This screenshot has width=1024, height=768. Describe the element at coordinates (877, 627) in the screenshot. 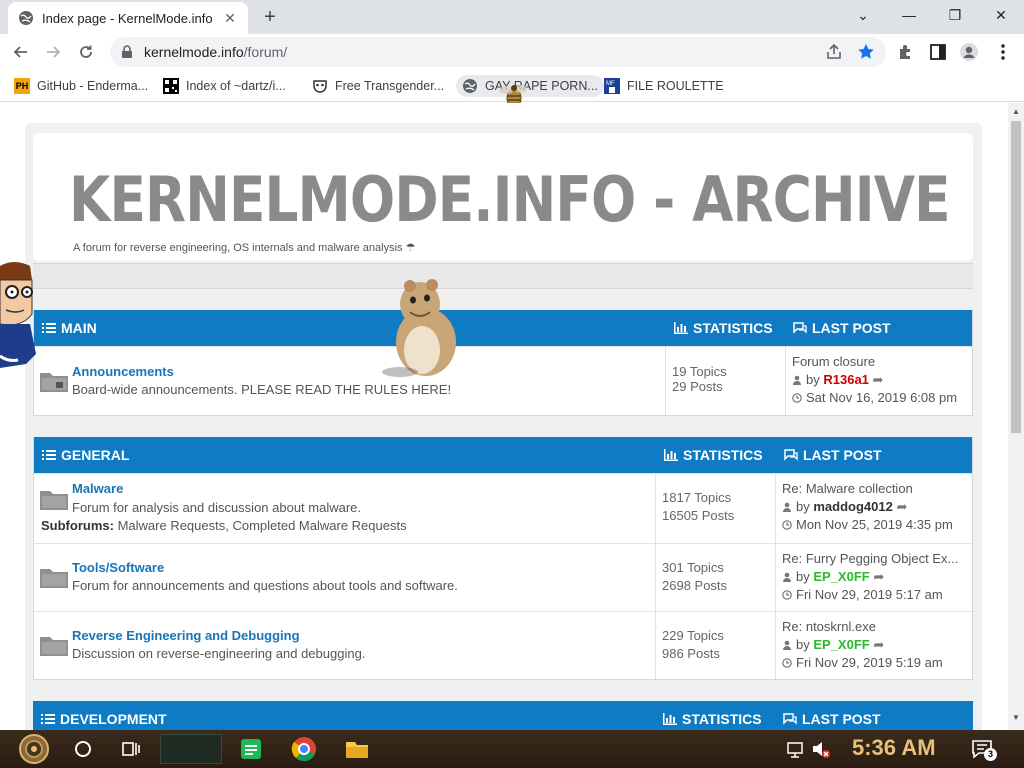

I see `last-post-title: Re: ntoskrnl.exe` at that location.